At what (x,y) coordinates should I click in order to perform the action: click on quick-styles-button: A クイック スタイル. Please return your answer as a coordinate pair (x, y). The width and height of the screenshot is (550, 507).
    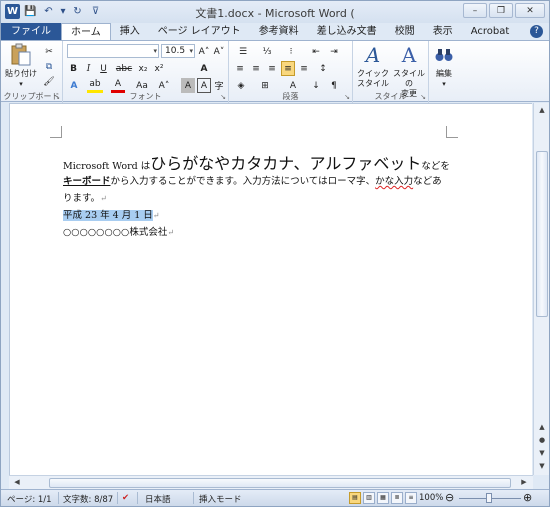
    Looking at the image, I should click on (373, 66).